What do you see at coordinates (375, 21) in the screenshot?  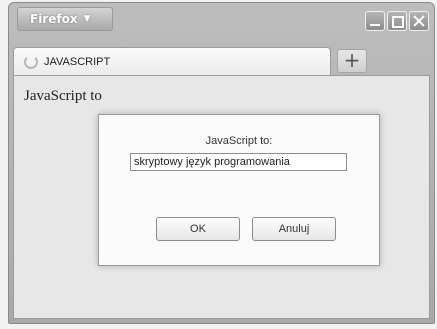 I see `minimize-button` at bounding box center [375, 21].